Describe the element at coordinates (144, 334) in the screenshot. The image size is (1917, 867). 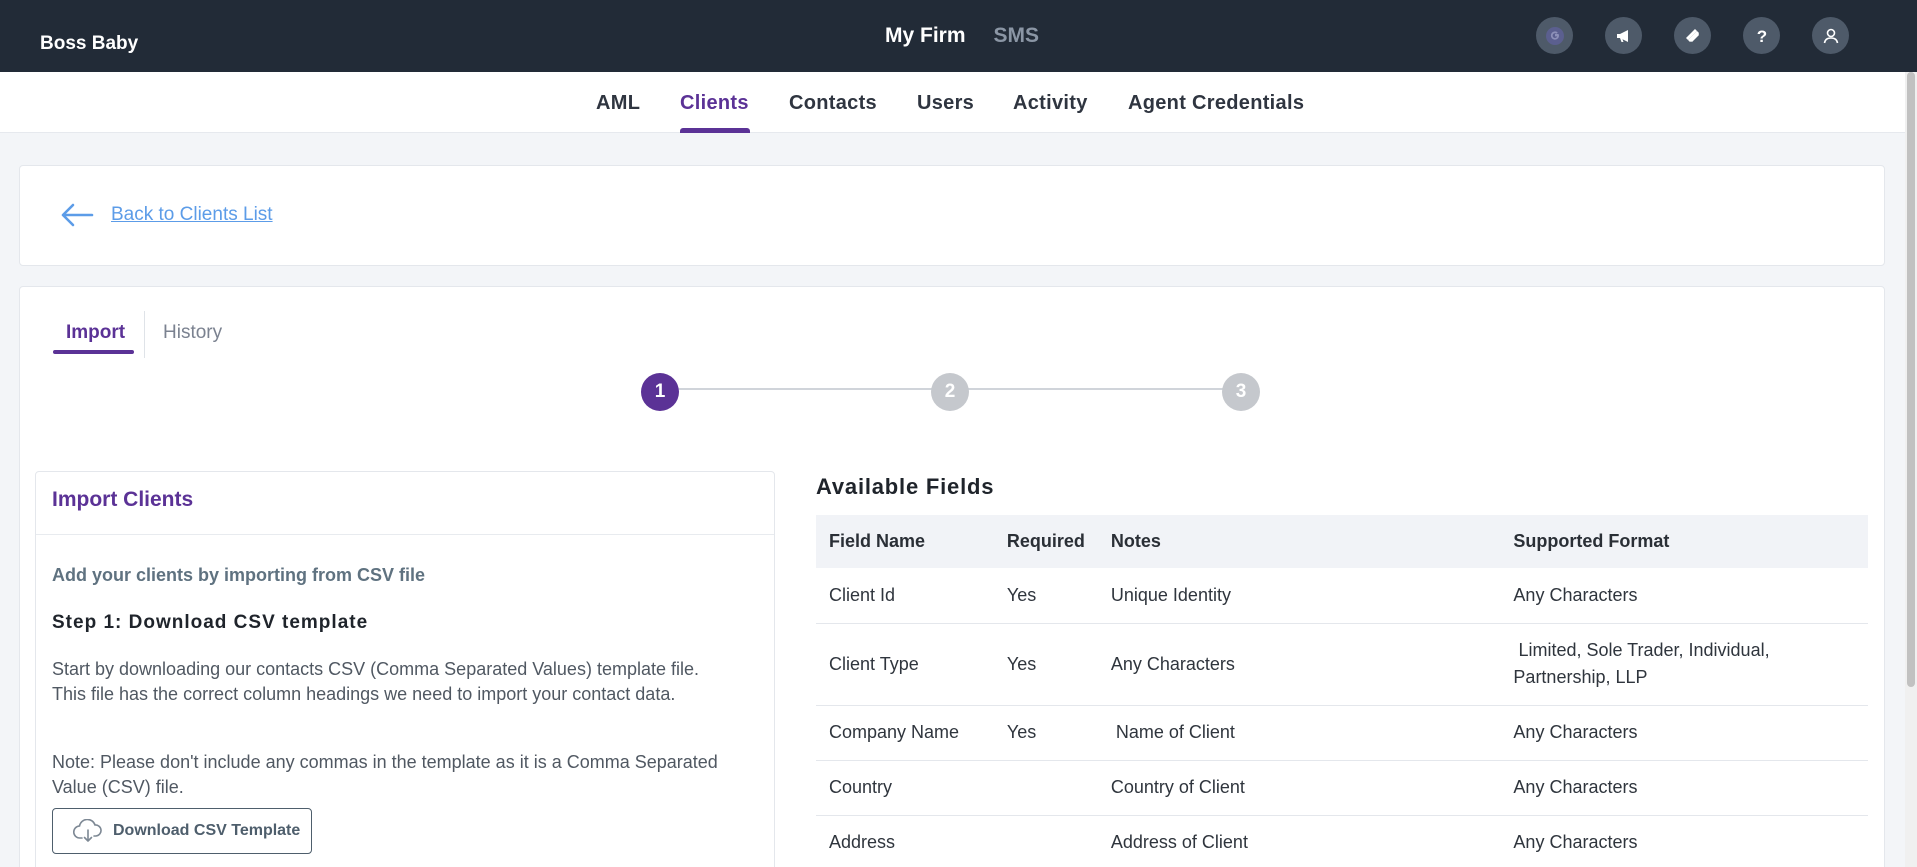
I see `tab-divider` at that location.